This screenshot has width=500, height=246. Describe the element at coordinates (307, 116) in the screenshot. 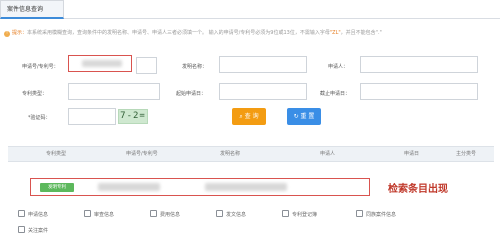

I see `reset-button-label: 重 置` at that location.